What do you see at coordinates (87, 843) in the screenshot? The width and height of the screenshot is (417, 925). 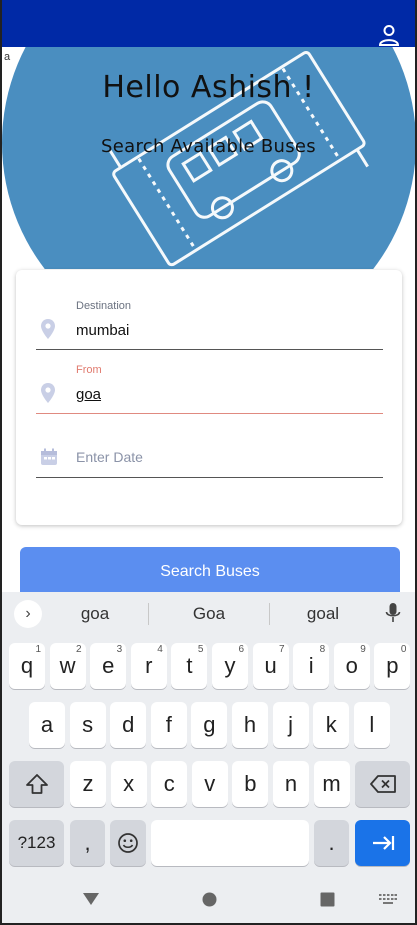 I see `comma-key: ,` at bounding box center [87, 843].